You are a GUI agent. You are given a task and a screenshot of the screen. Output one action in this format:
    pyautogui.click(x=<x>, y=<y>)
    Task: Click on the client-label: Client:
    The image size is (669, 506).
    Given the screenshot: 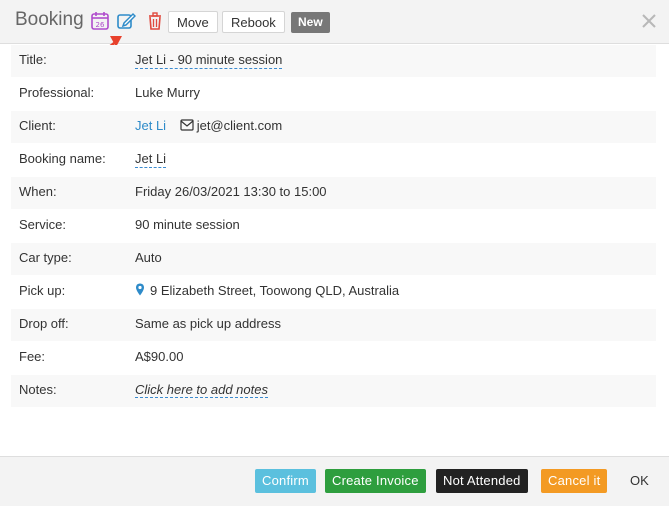 What is the action you would take?
    pyautogui.click(x=37, y=125)
    